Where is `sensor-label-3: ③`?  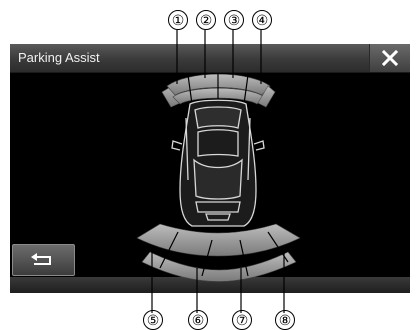 sensor-label-3: ③ is located at coordinates (234, 20).